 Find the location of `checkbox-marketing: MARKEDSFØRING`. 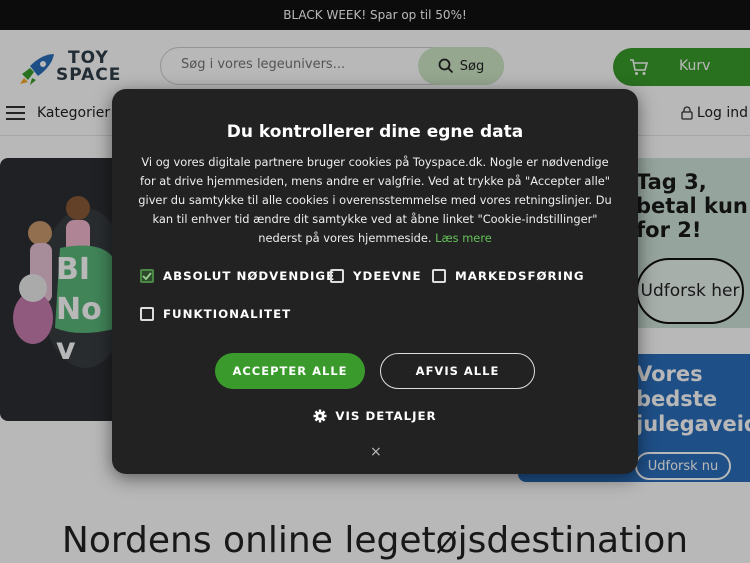

checkbox-marketing: MARKEDSFØRING is located at coordinates (508, 276).